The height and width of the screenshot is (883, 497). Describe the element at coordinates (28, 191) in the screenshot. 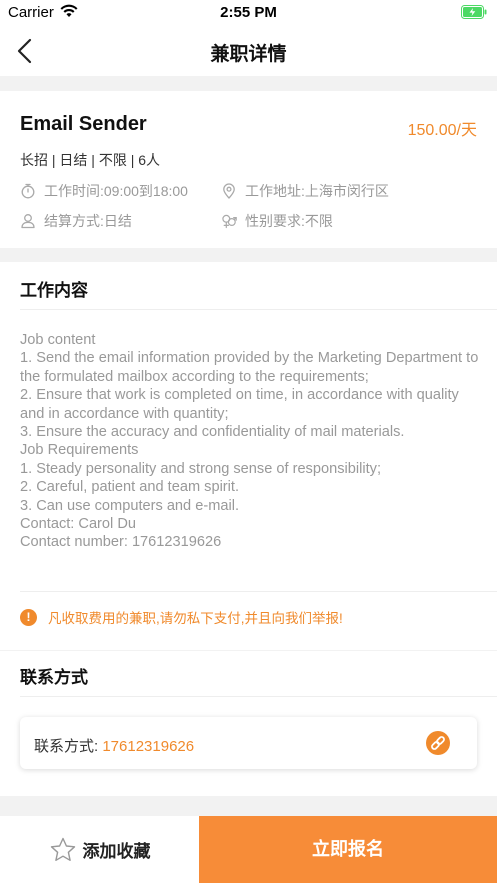

I see `stopwatch-icon` at that location.